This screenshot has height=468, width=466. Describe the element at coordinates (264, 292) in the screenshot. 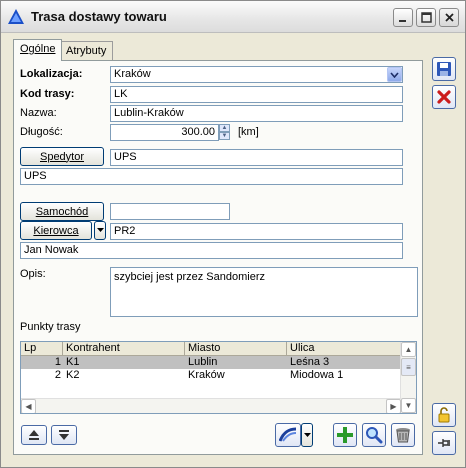

I see `opis-textarea: szybciej jest przez Sandomierz` at that location.